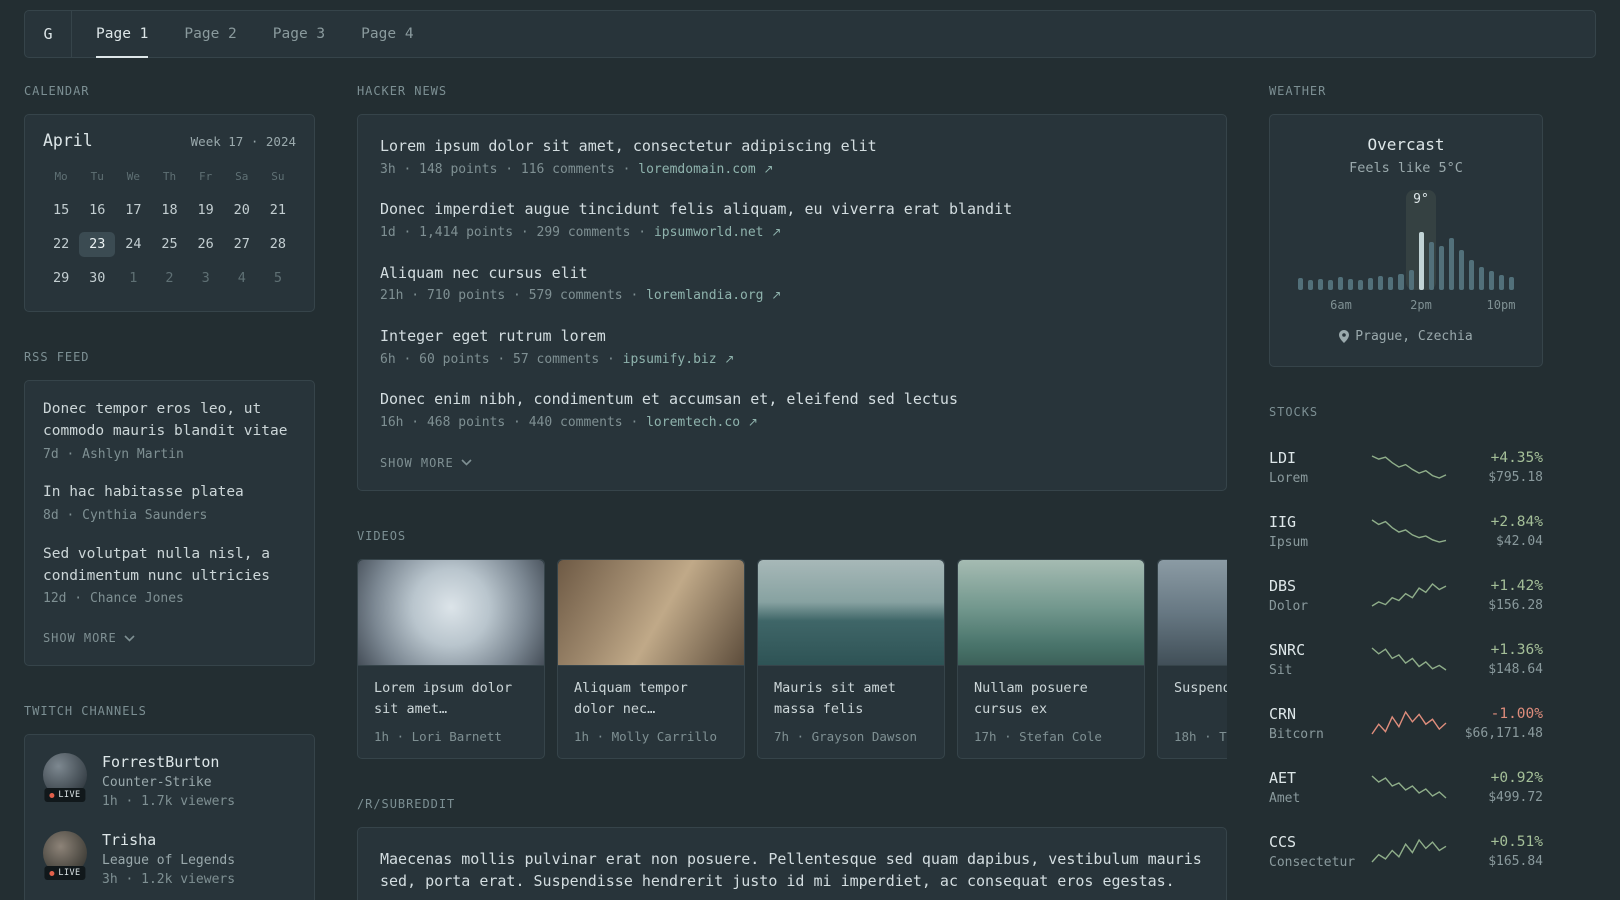 The height and width of the screenshot is (900, 1620). I want to click on stock-price: $499.72, so click(1515, 797).